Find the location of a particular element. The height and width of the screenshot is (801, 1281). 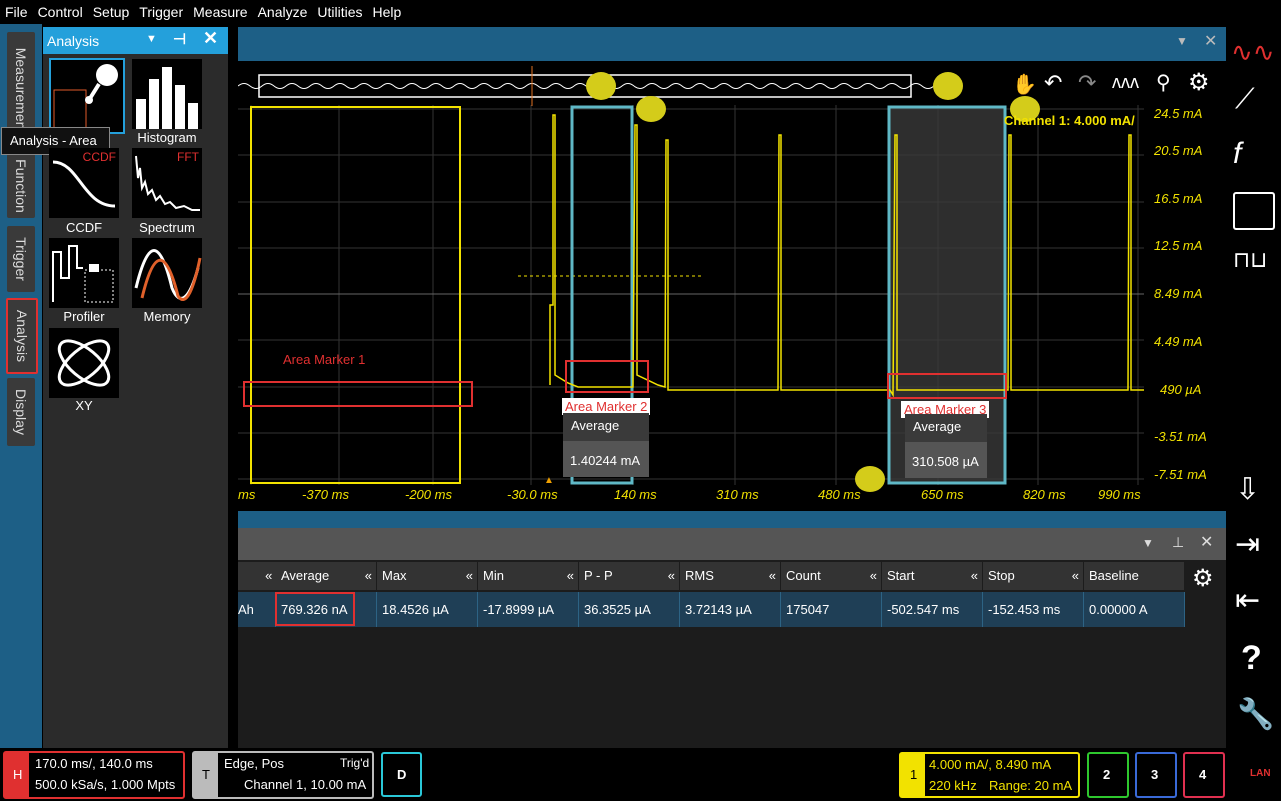

ccdf-tag: CCDF is located at coordinates (99, 157).